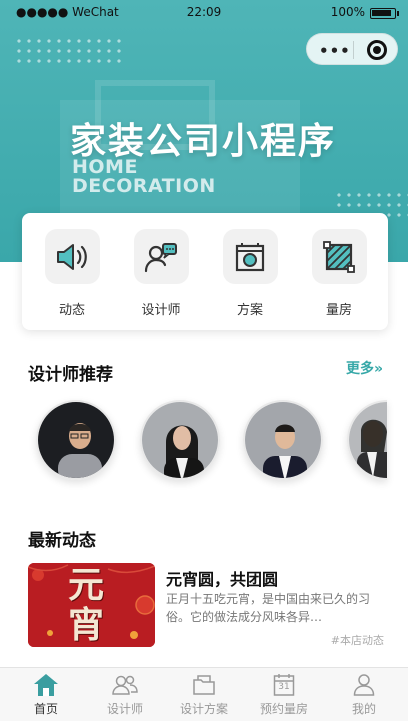 The height and width of the screenshot is (721, 408). I want to click on calendar-day-number: 31, so click(284, 687).